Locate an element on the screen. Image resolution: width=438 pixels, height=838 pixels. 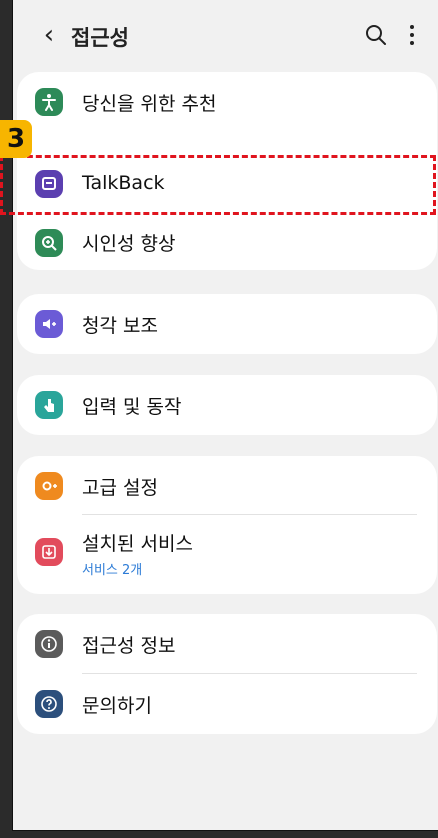
item-label: 청각 보조 is located at coordinates (120, 326).